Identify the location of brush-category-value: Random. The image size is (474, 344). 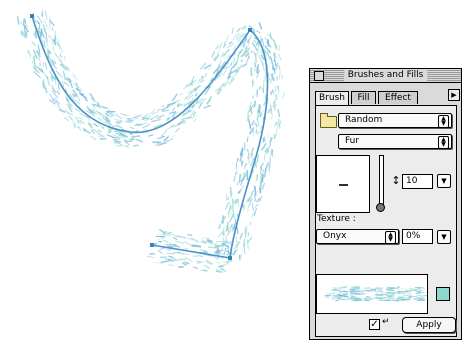
(364, 120).